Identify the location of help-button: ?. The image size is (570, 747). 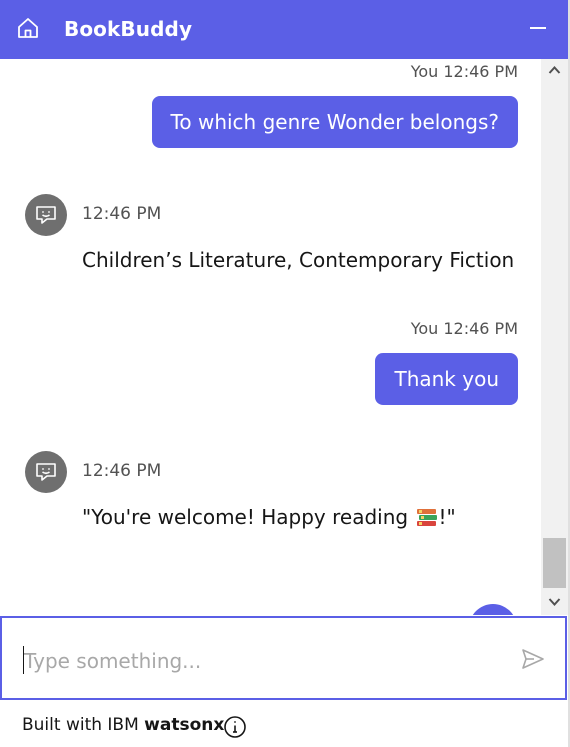
(493, 609).